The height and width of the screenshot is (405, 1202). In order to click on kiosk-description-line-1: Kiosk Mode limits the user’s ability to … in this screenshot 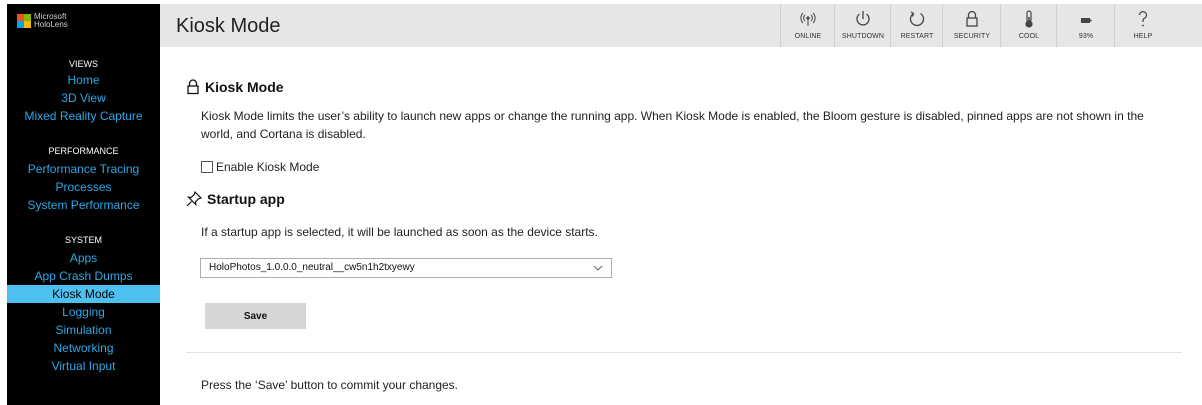, I will do `click(672, 116)`.